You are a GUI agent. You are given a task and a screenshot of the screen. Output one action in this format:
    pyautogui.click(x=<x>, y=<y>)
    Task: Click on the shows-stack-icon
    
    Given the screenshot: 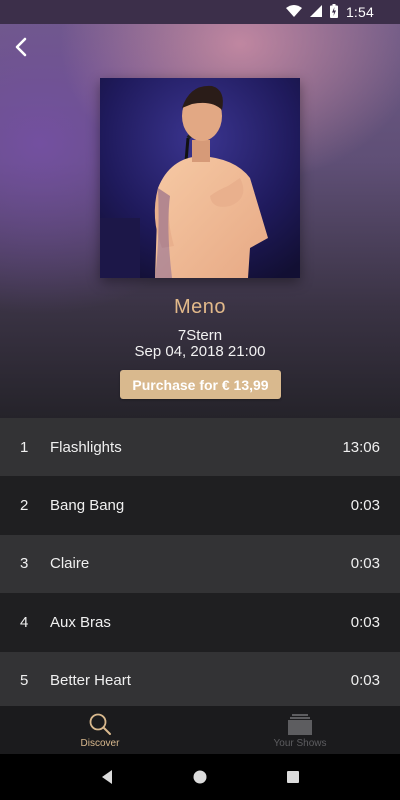 What is the action you would take?
    pyautogui.click(x=300, y=724)
    